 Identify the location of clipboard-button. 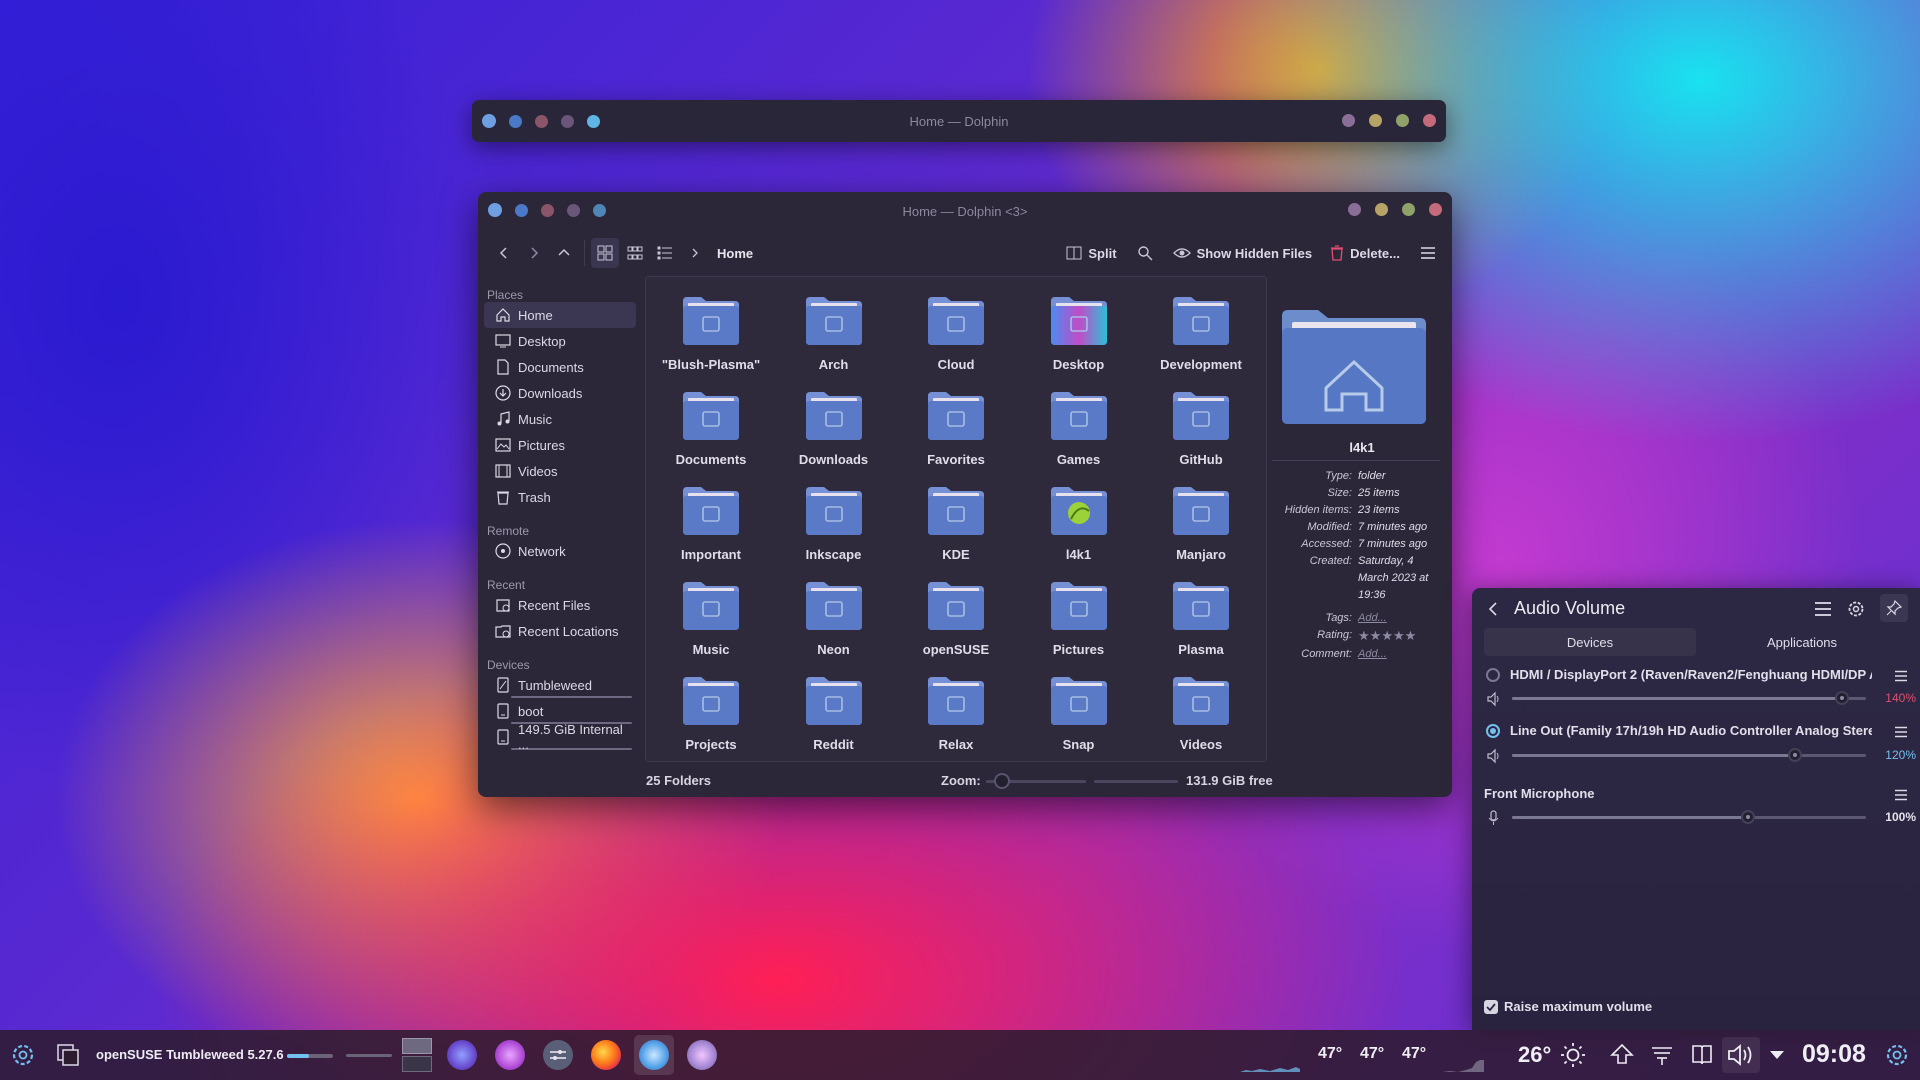
(1702, 1055).